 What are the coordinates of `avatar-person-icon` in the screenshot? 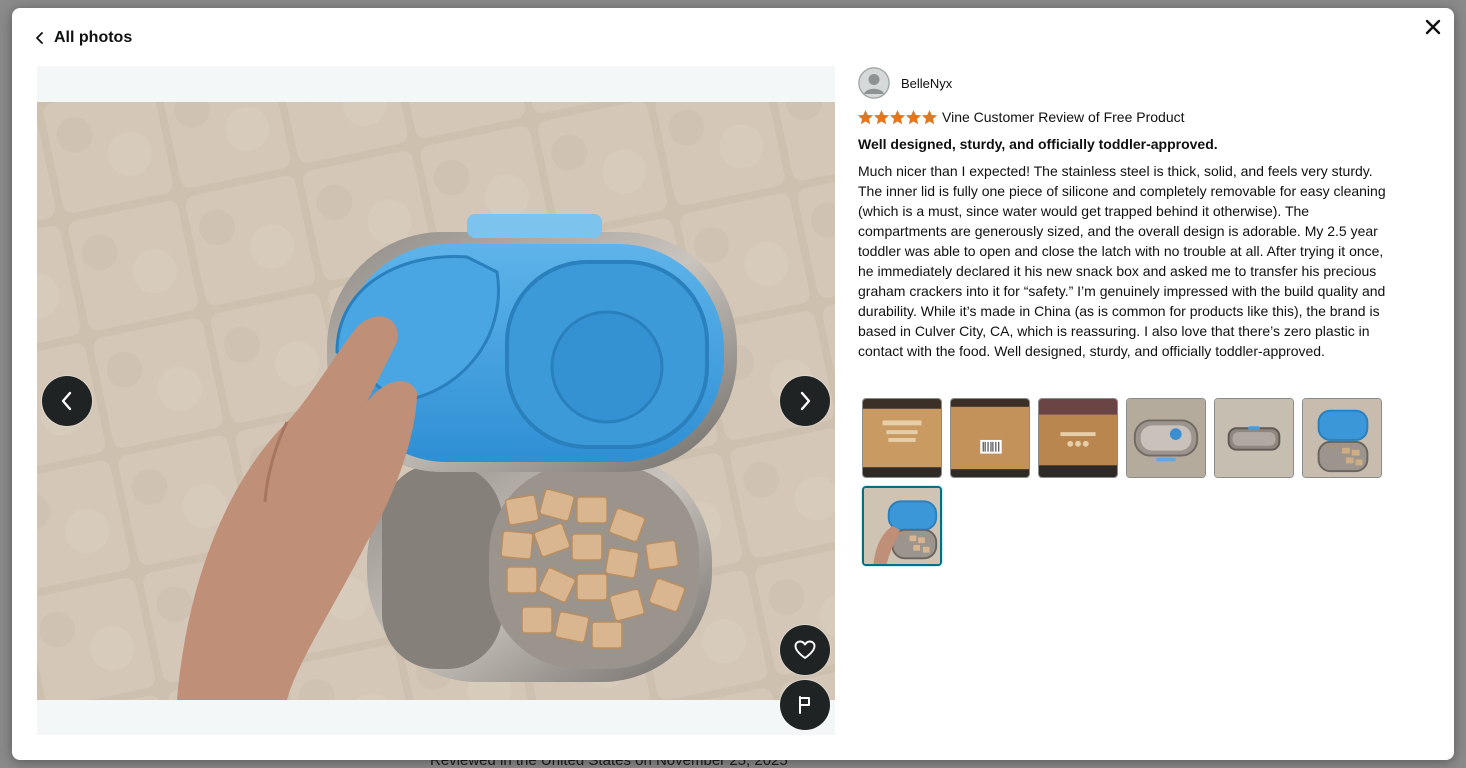 It's located at (874, 83).